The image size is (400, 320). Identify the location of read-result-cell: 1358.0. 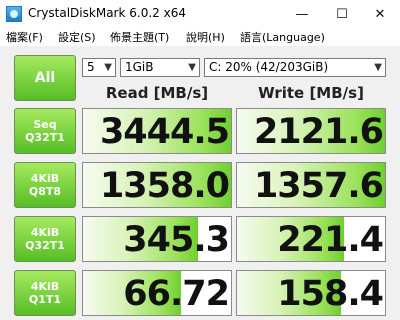
(157, 185).